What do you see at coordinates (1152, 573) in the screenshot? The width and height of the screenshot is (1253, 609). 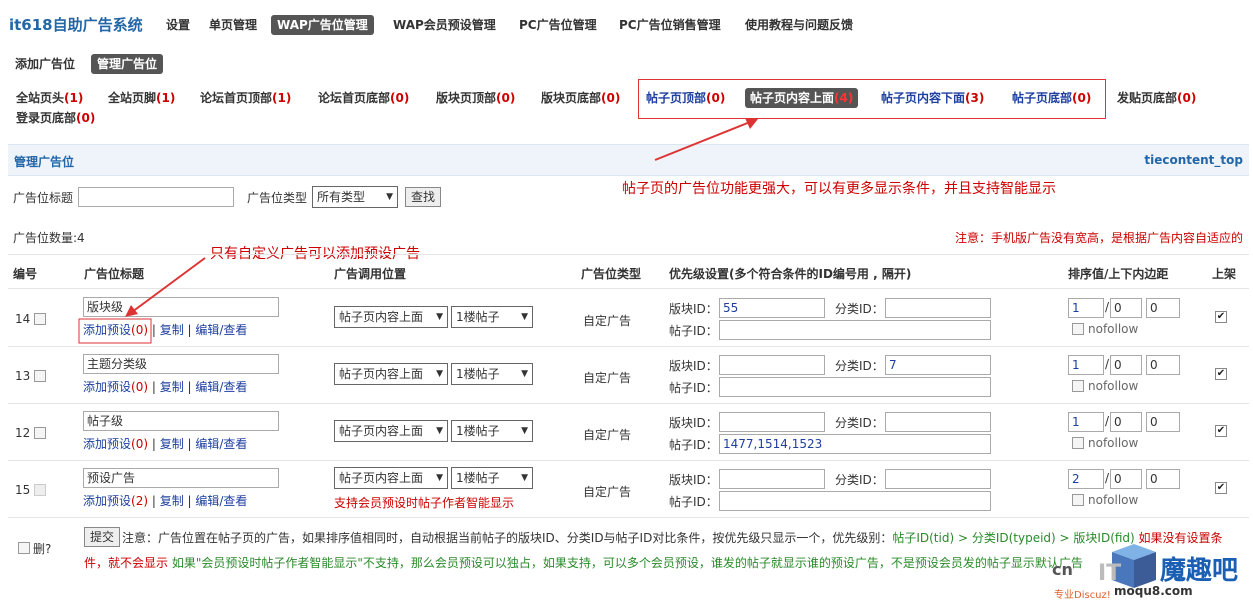 I see `watermark-logo: IT cn 魔趣吧 moqu8.com 专业Discuz!` at bounding box center [1152, 573].